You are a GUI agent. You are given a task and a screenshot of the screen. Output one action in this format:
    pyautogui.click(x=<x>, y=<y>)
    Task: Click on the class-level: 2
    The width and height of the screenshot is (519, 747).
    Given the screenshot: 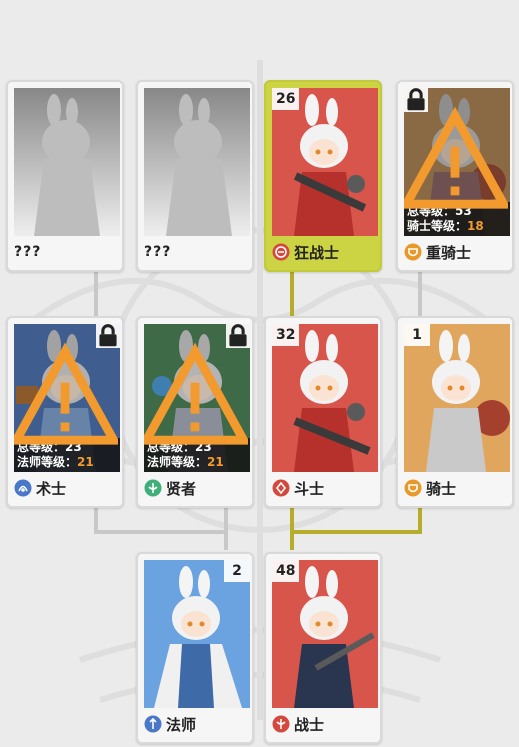 What is the action you would take?
    pyautogui.click(x=237, y=571)
    